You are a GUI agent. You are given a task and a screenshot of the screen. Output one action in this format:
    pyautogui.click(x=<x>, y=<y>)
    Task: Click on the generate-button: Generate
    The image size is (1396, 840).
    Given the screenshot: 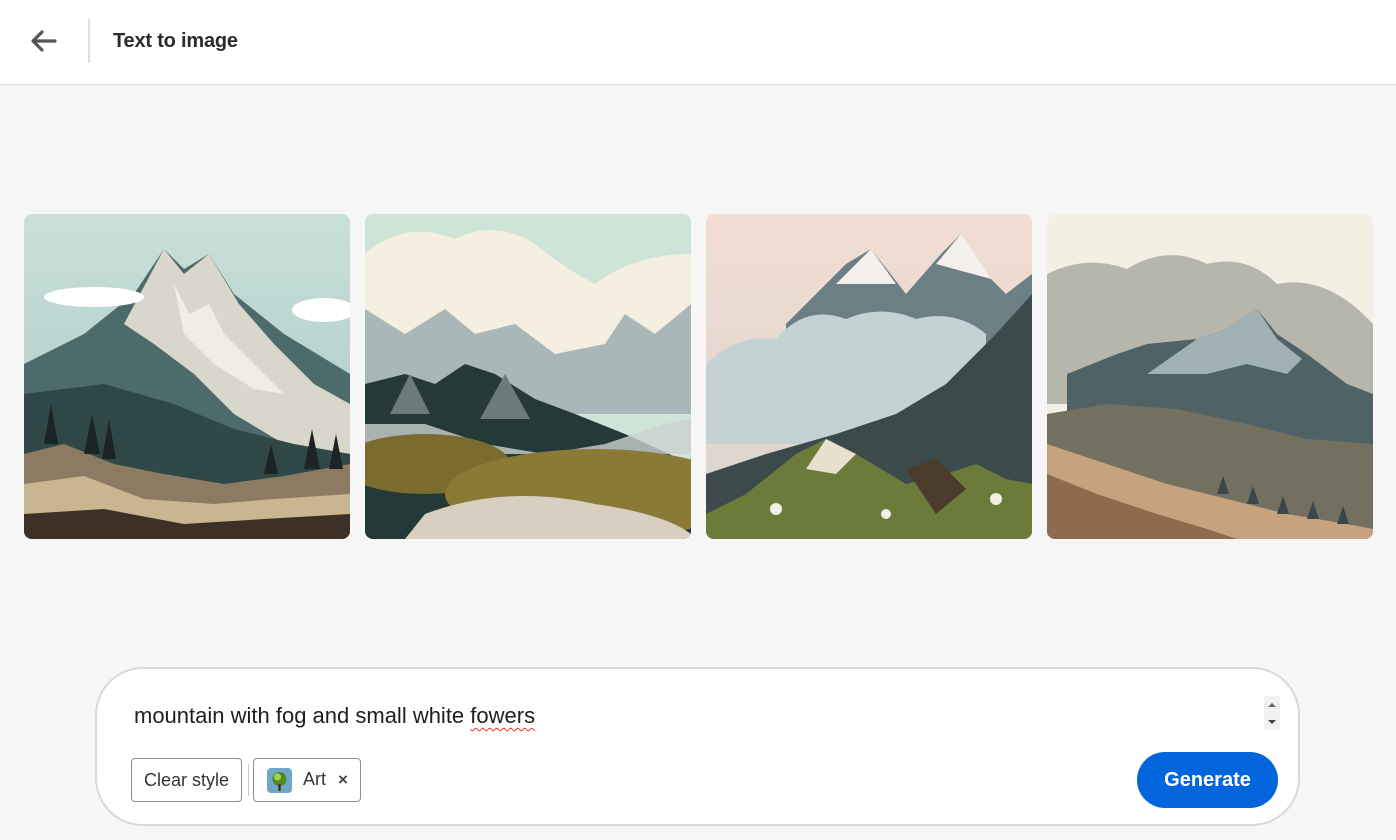 What is the action you would take?
    pyautogui.click(x=1207, y=780)
    